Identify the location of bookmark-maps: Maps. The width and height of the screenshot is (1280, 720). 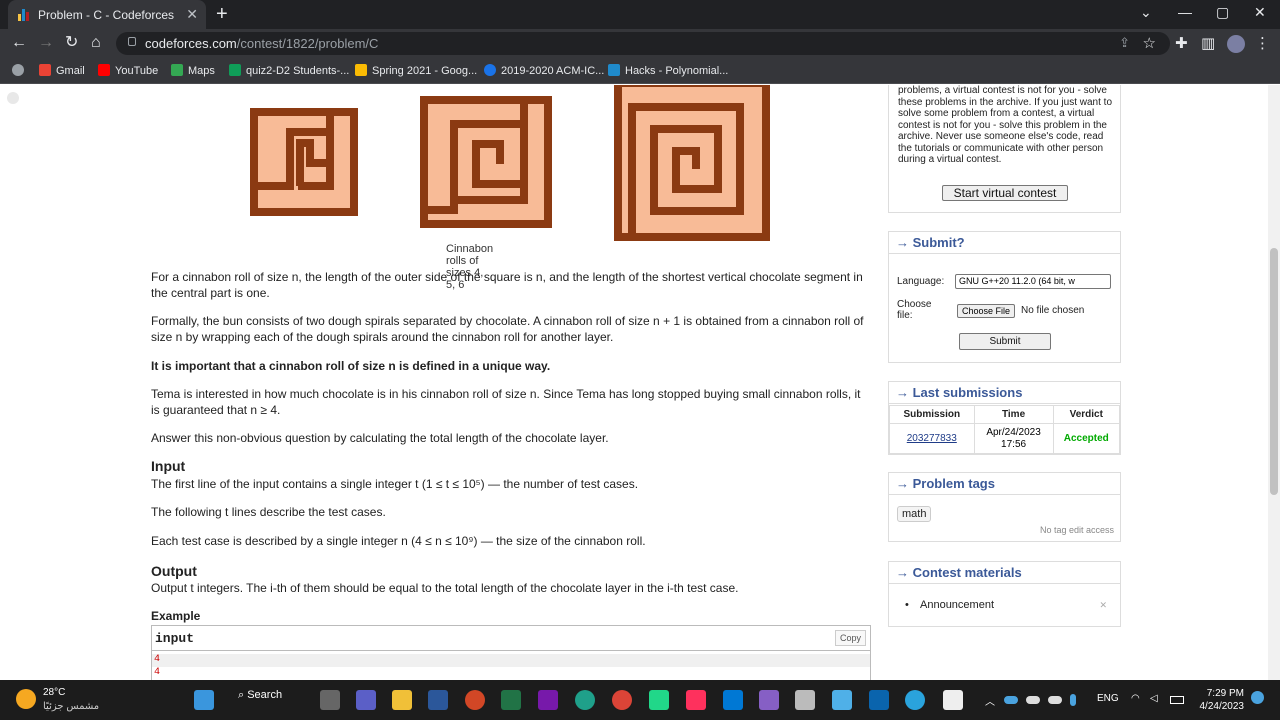
(193, 70).